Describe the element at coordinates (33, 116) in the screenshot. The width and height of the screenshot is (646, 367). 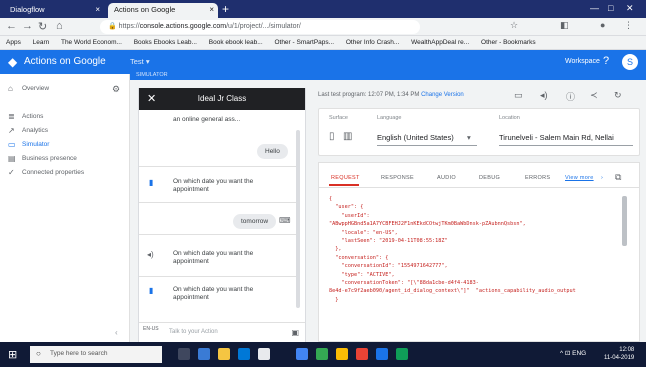
I see `sidebar-item-label: Actions` at that location.